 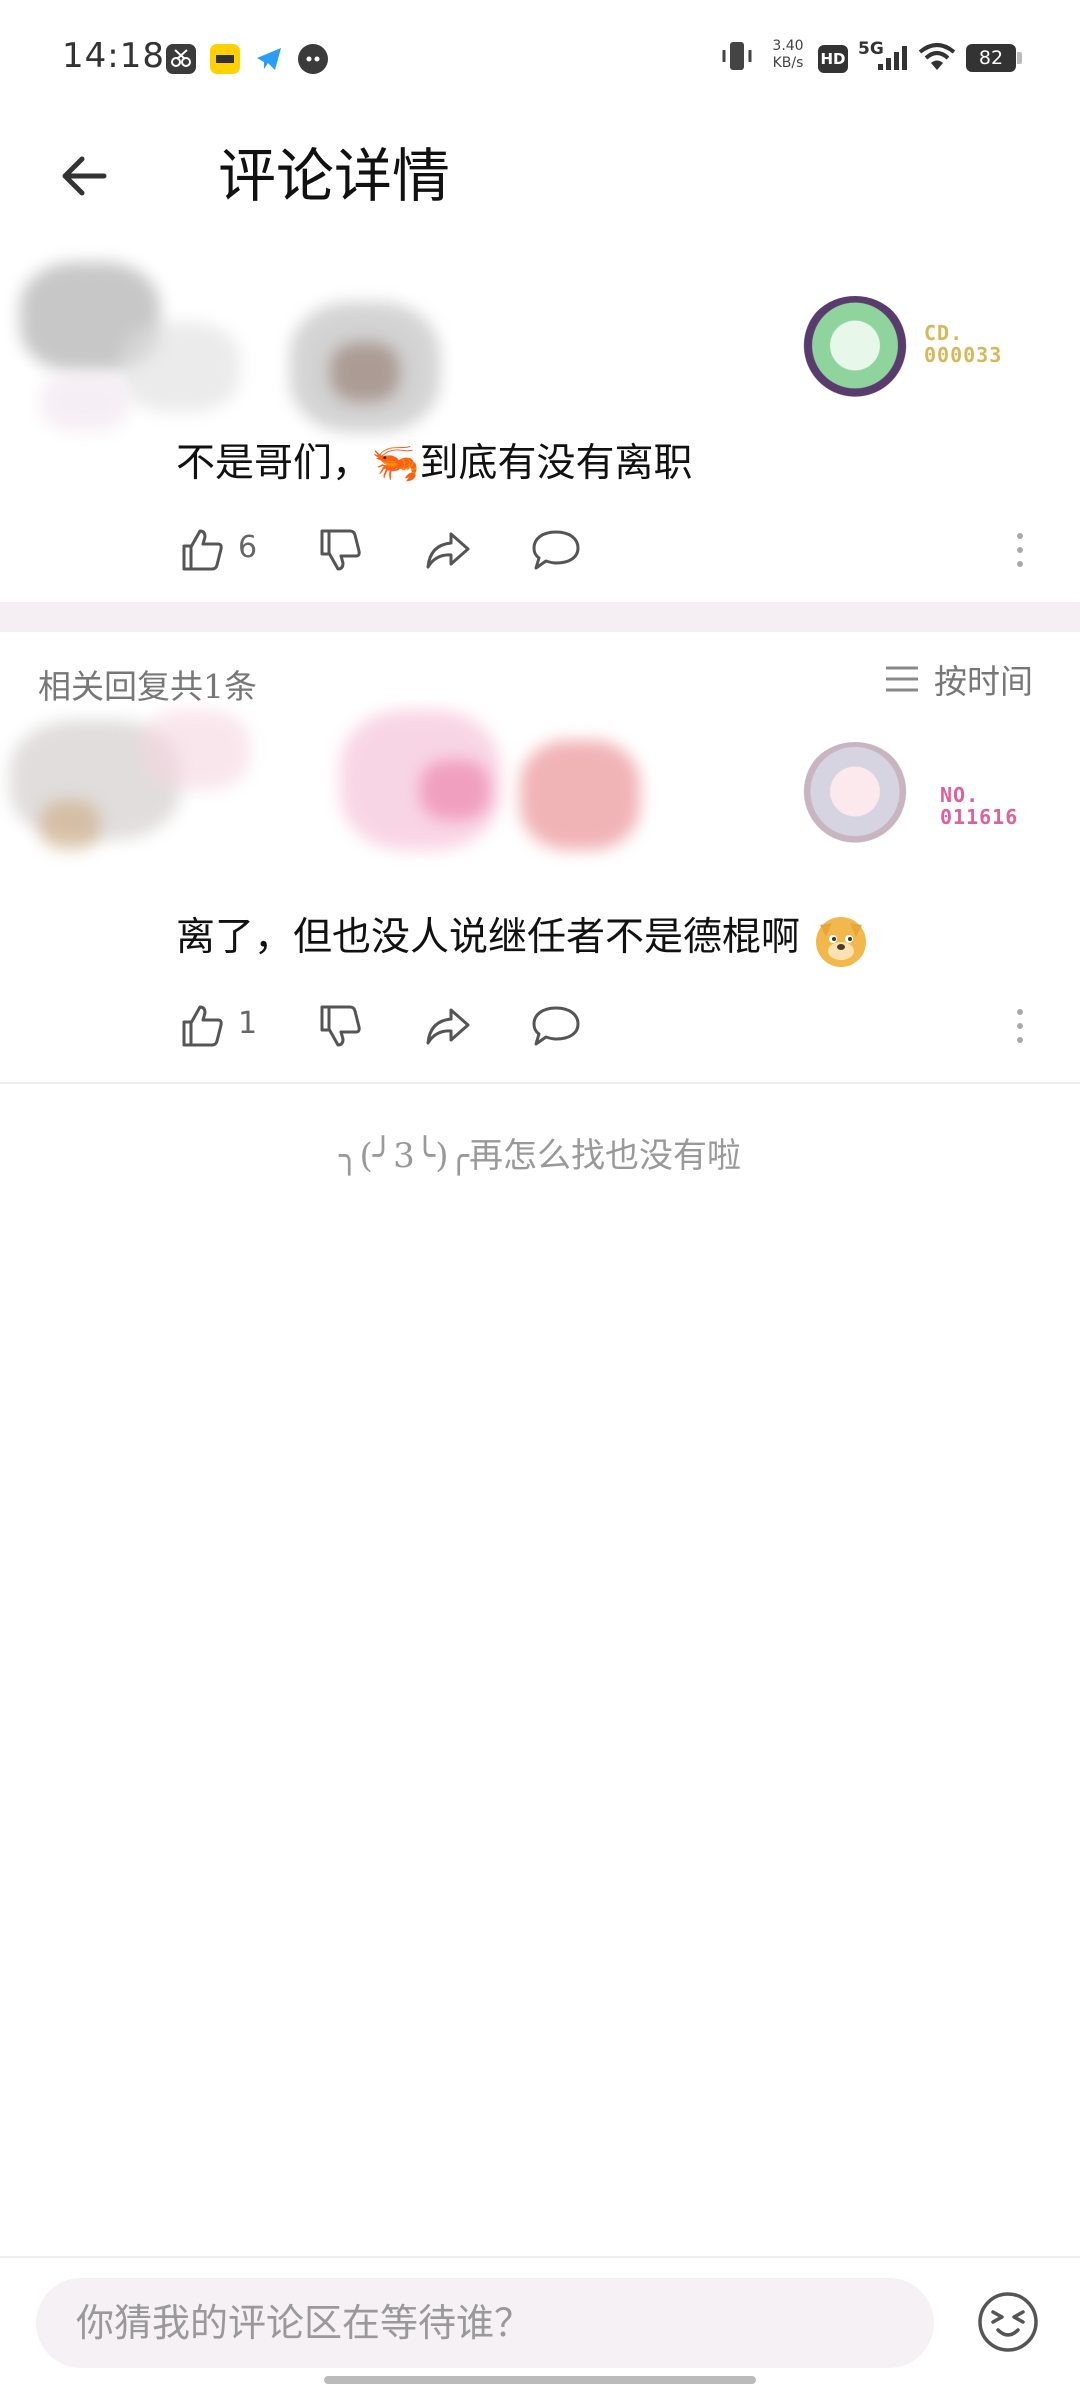 What do you see at coordinates (983, 681) in the screenshot?
I see `sort-label: 按时间` at bounding box center [983, 681].